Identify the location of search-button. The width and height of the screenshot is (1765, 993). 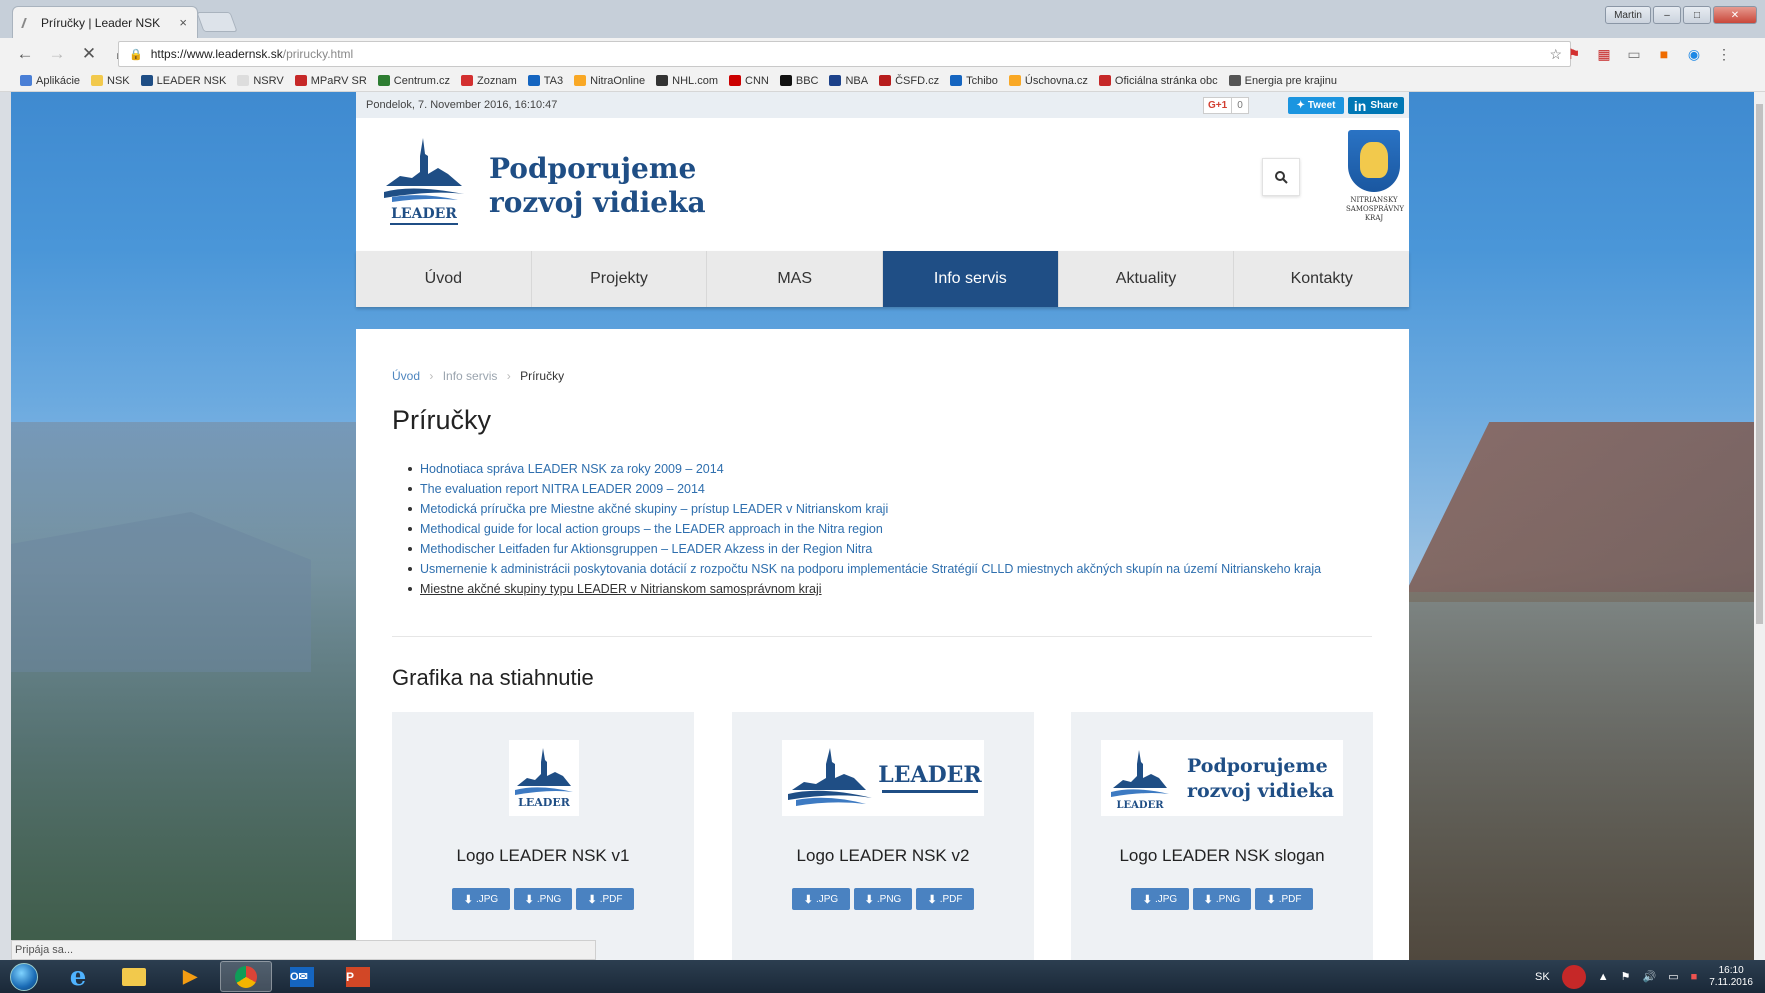
(1281, 177).